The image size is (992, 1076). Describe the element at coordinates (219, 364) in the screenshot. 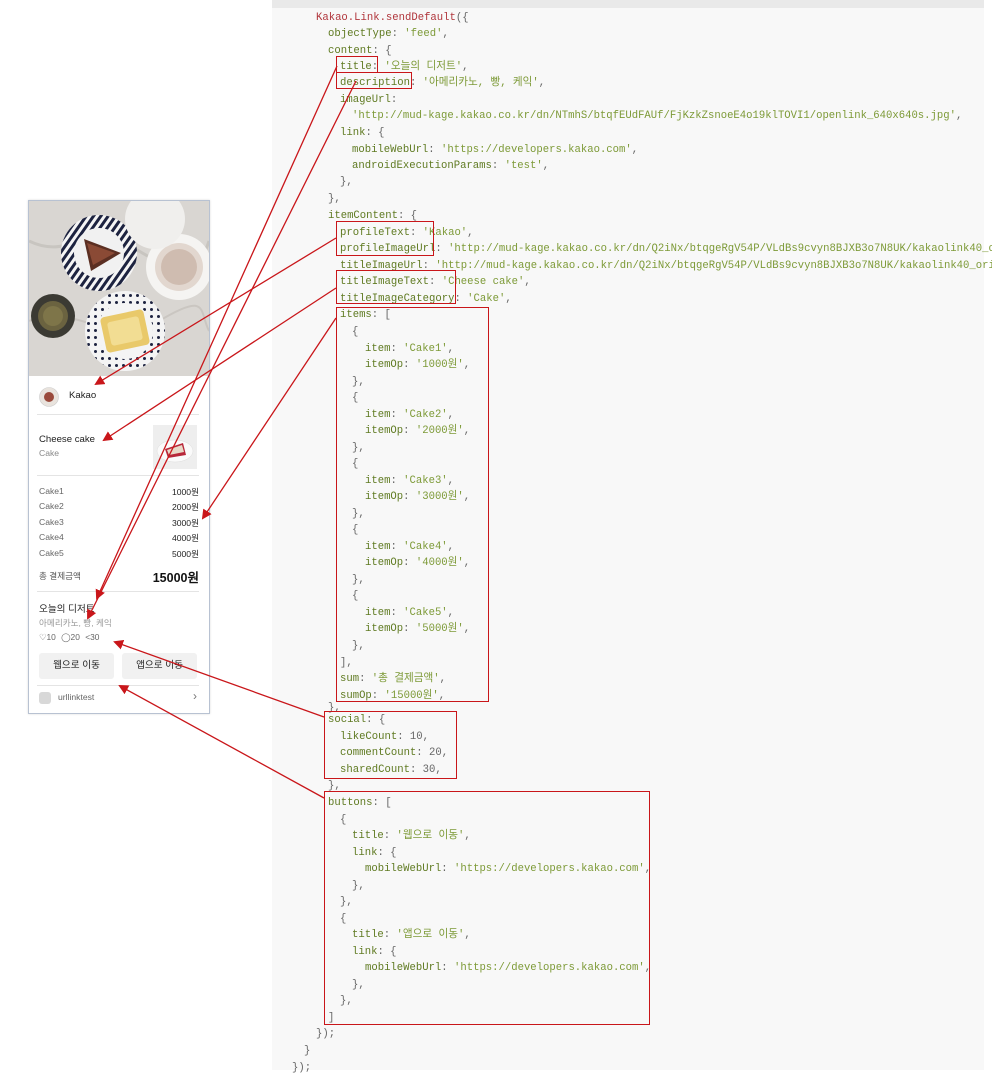

I see `arrow-title-image` at that location.